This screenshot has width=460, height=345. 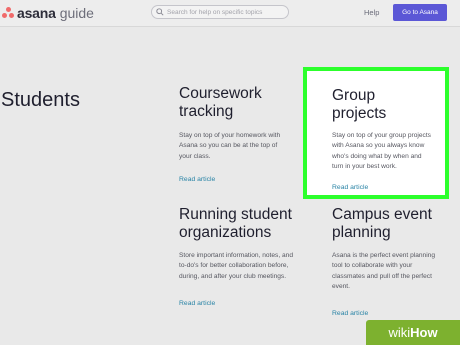 What do you see at coordinates (420, 12) in the screenshot?
I see `go-to-asana-button: Go to Asana` at bounding box center [420, 12].